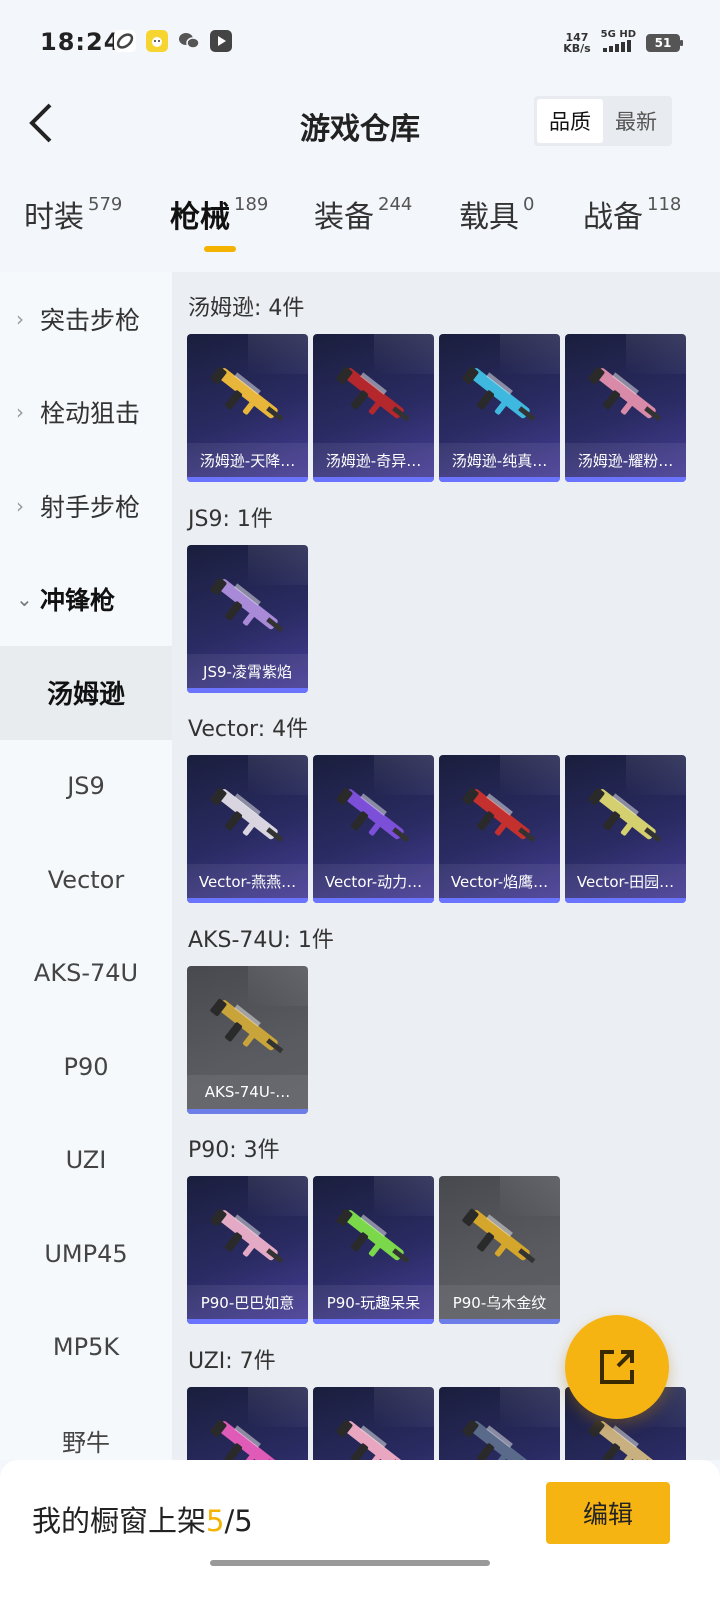 Image resolution: width=720 pixels, height=1608 pixels. What do you see at coordinates (664, 204) in the screenshot?
I see `tab-count: 118` at bounding box center [664, 204].